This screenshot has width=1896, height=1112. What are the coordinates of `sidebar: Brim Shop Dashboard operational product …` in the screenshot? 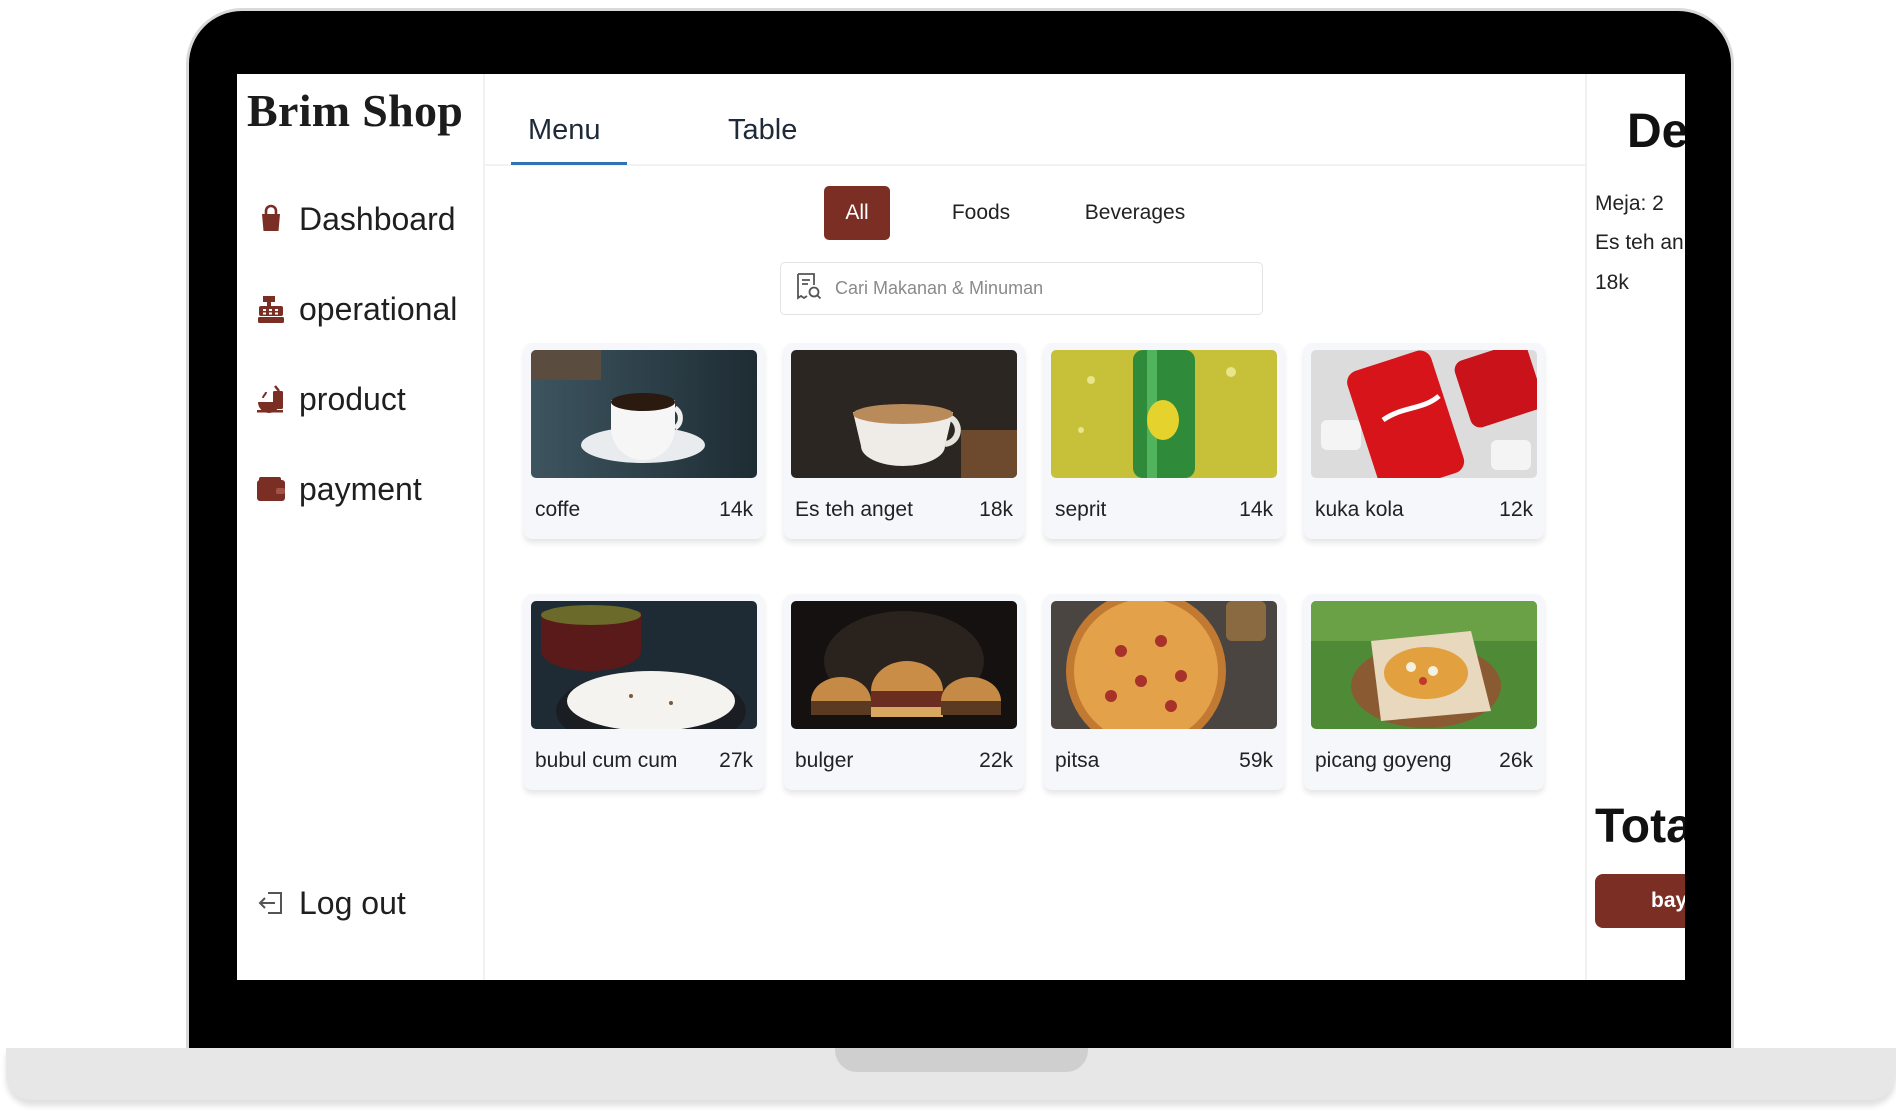 It's located at (361, 527).